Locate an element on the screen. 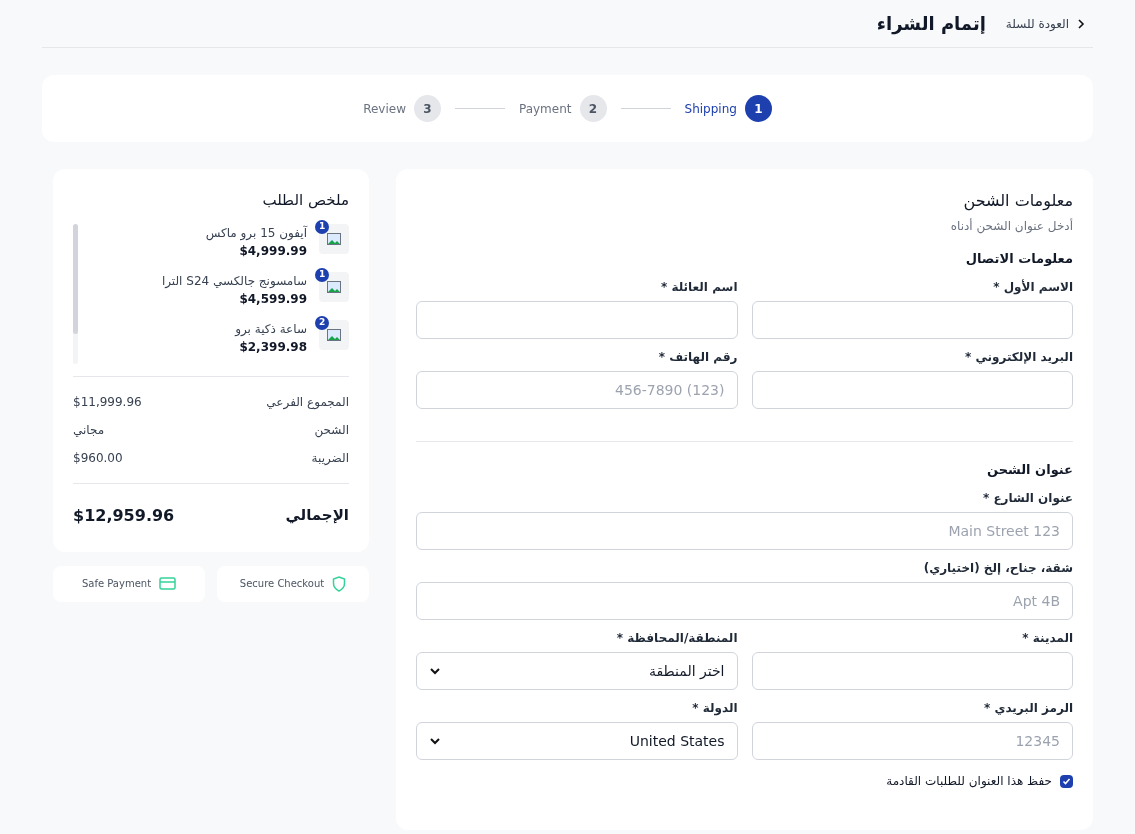 This screenshot has height=834, width=1135. field-label: اسم العائلة * is located at coordinates (699, 287).